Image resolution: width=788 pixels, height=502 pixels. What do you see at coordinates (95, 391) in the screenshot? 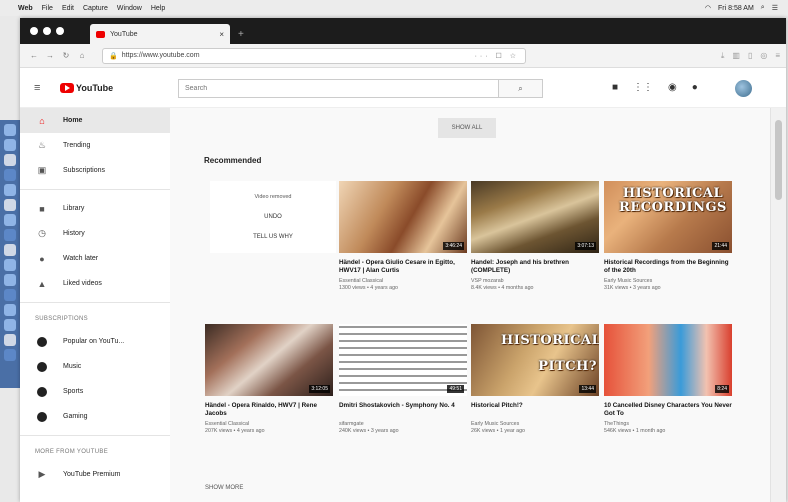
I see `sidebar-item-channel-sports: Sports` at bounding box center [95, 391].